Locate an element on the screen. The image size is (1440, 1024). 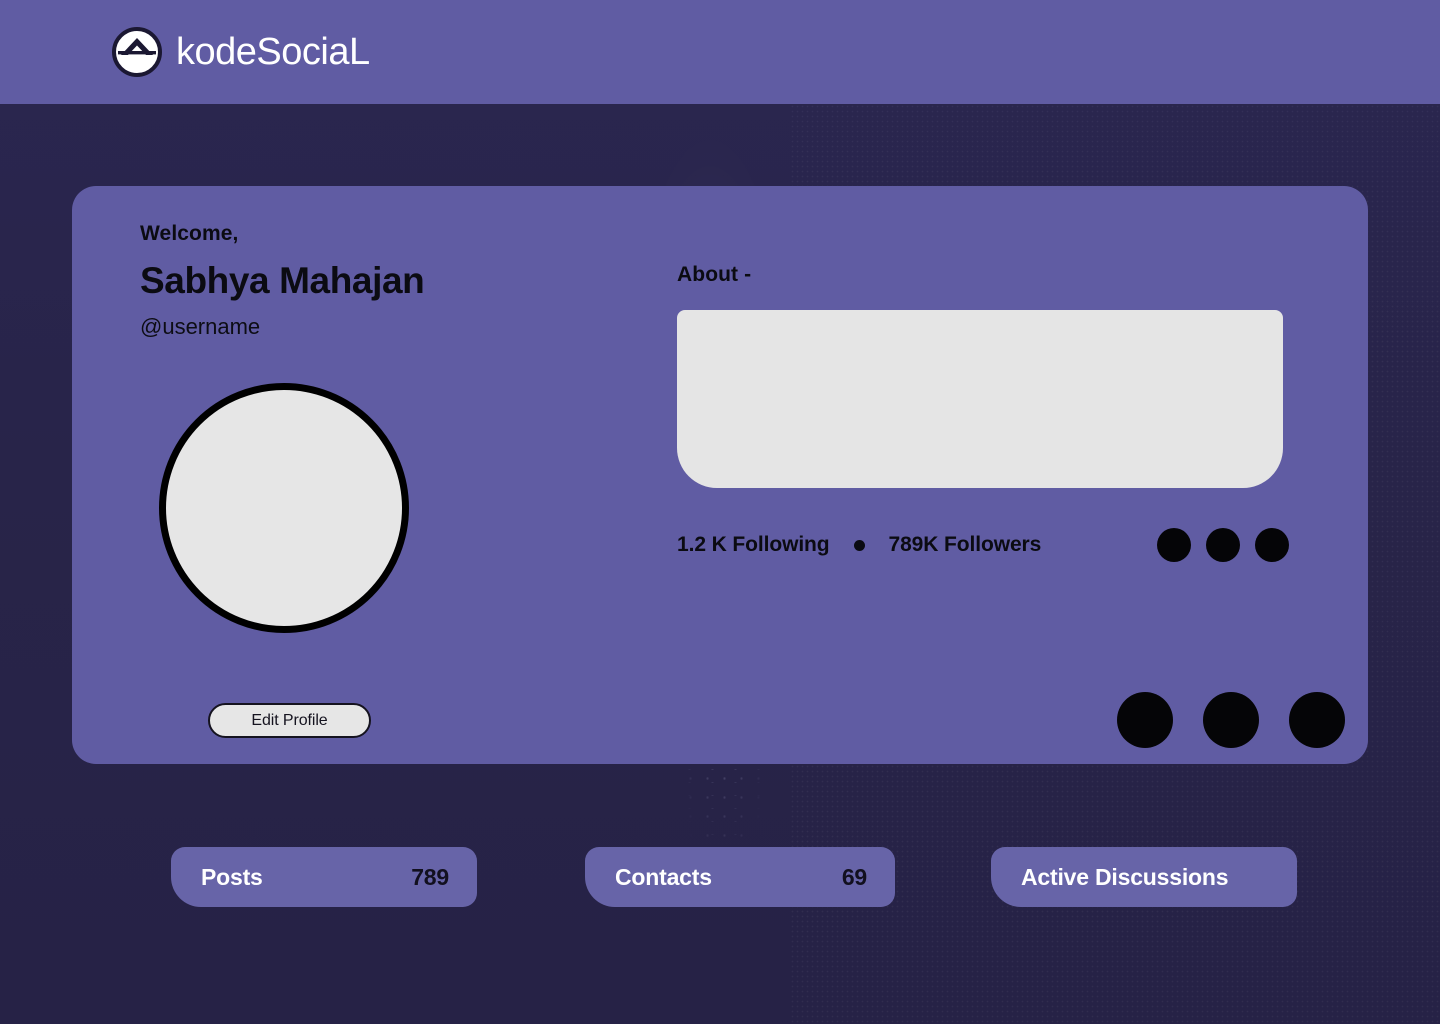
followers-count: 789K Followers is located at coordinates (965, 545).